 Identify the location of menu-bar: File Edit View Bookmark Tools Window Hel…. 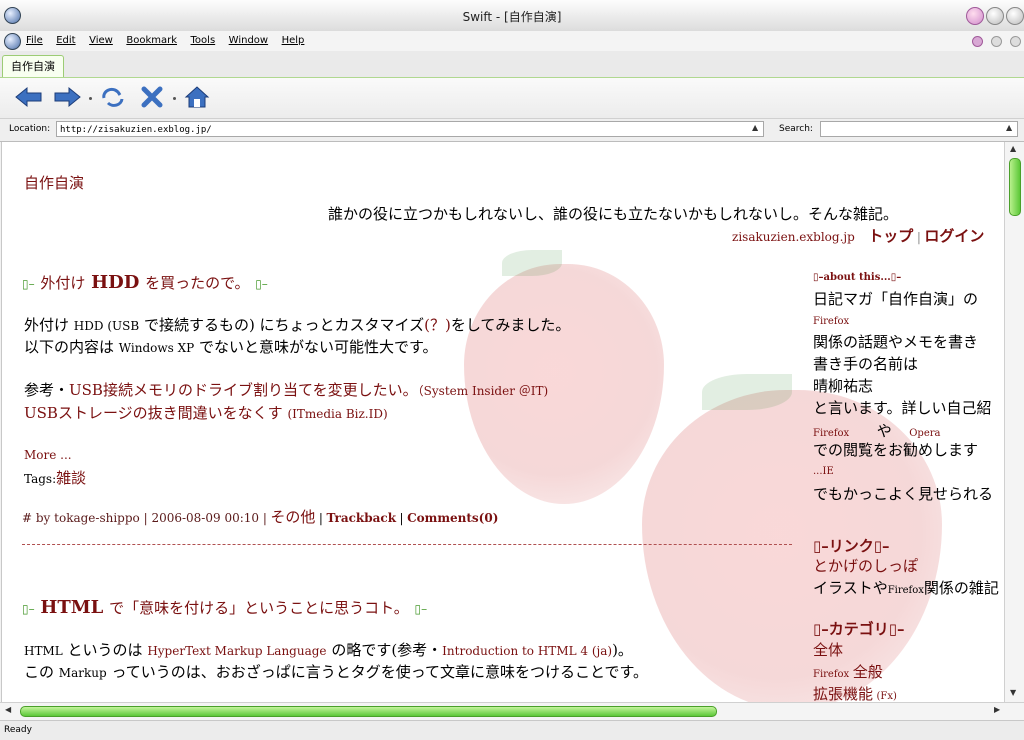
(512, 41).